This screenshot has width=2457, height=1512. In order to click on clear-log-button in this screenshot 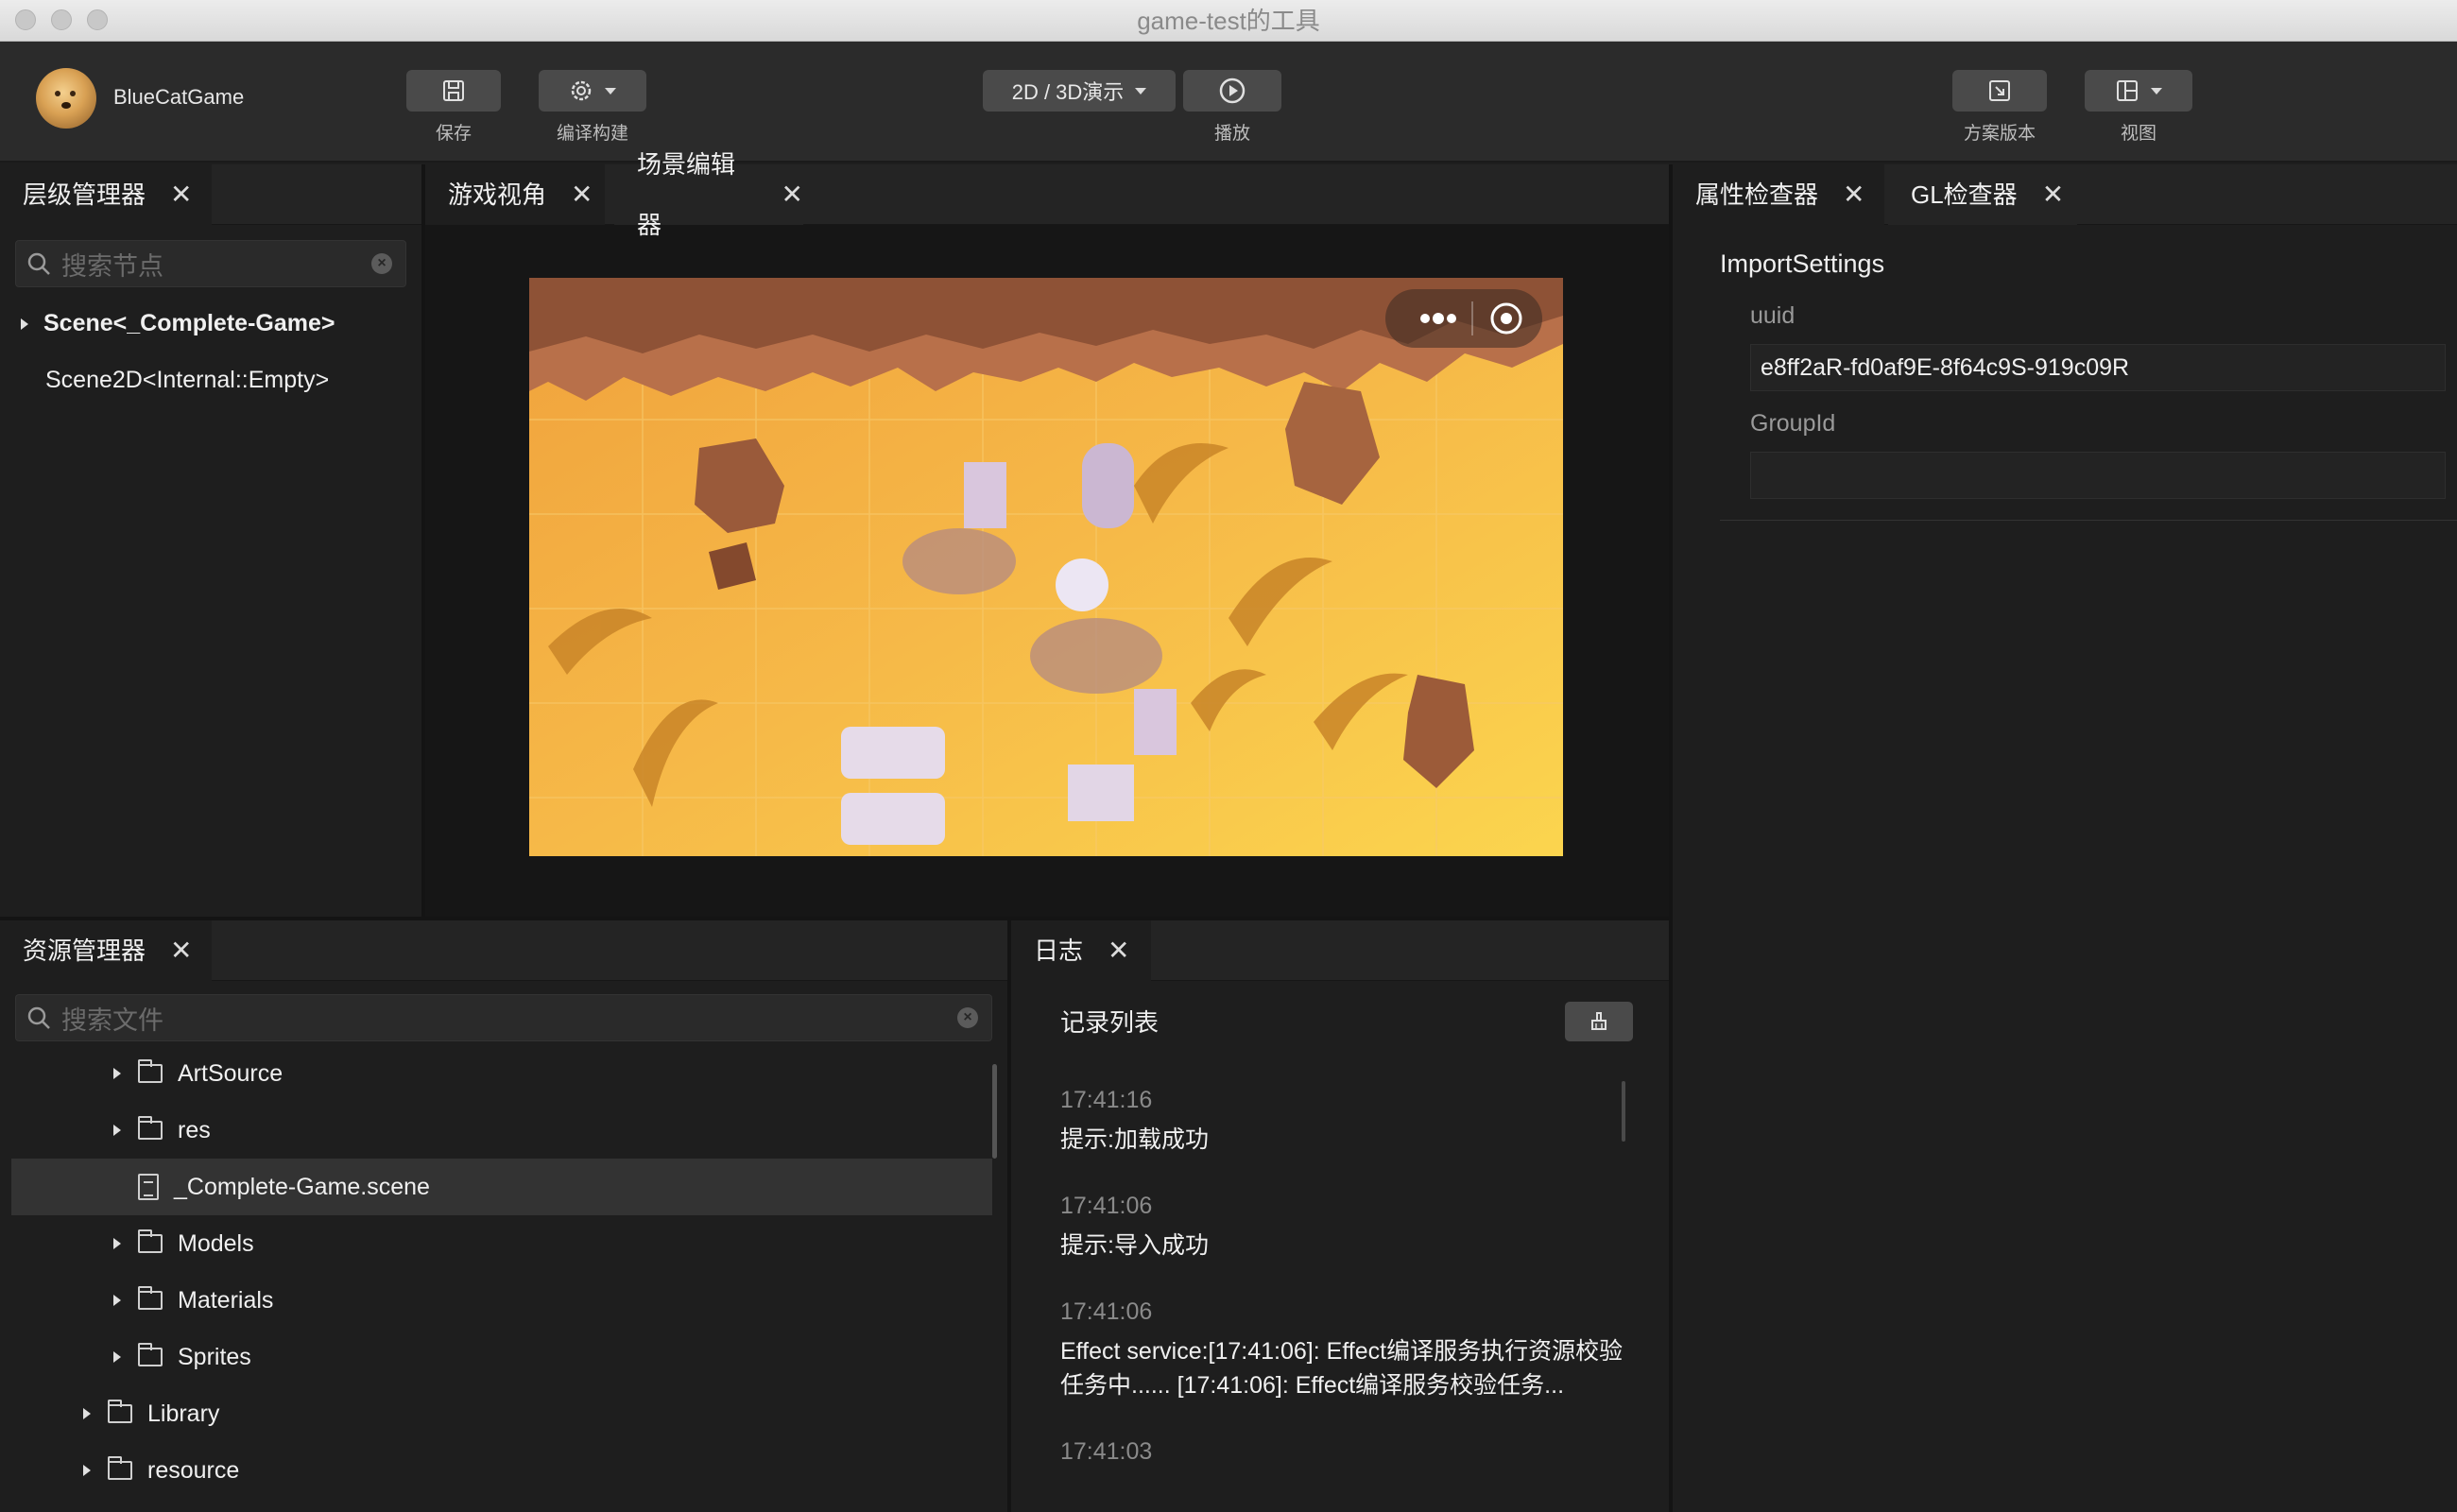, I will do `click(1599, 1021)`.